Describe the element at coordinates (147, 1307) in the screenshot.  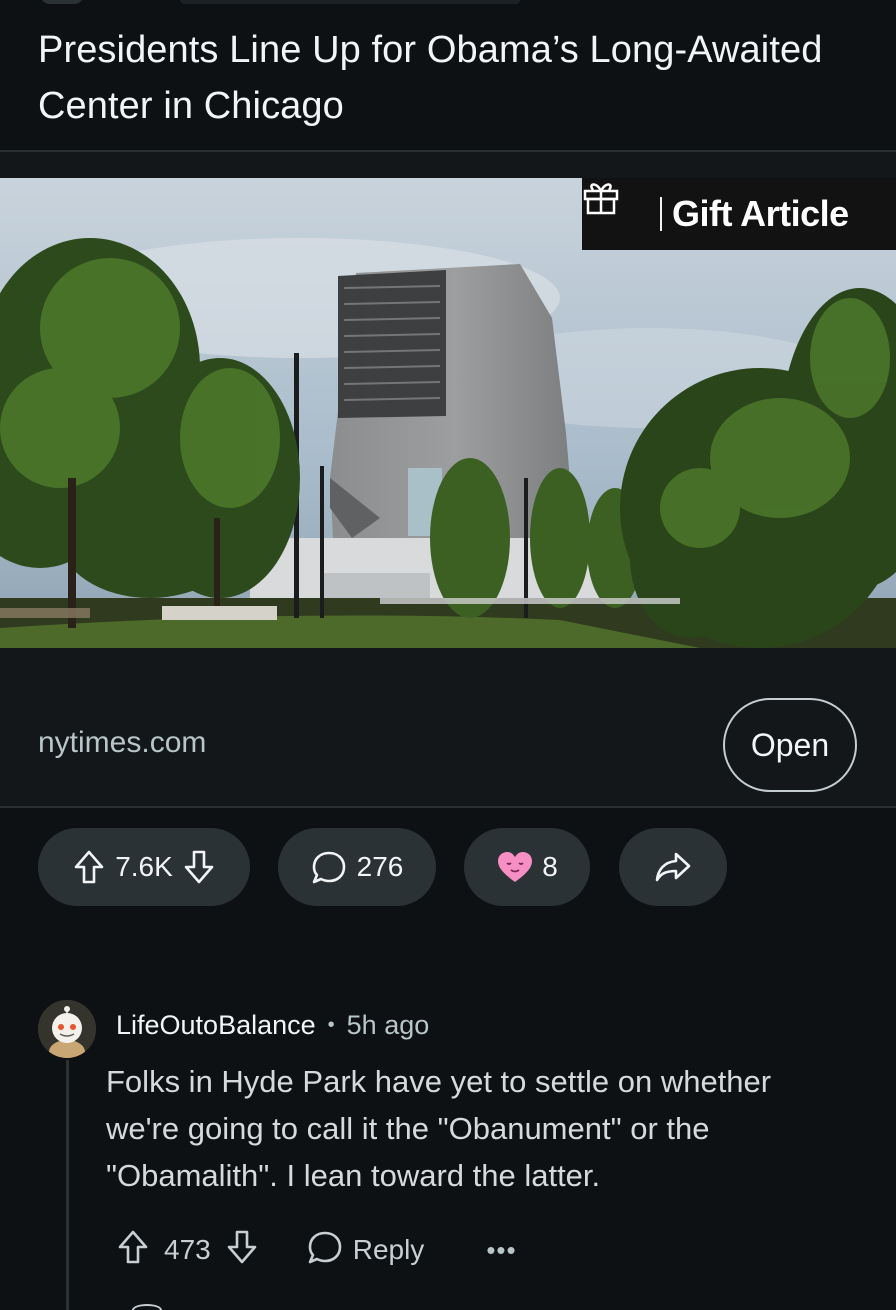
I see `next-item-peek` at that location.